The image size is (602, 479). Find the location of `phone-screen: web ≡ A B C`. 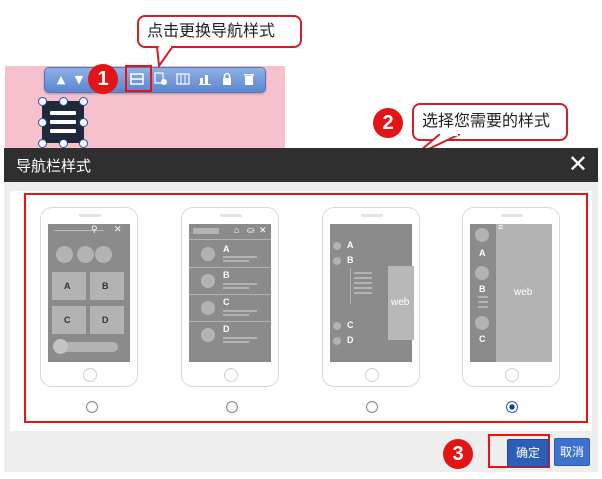

phone-screen: web ≡ A B C is located at coordinates (511, 292).